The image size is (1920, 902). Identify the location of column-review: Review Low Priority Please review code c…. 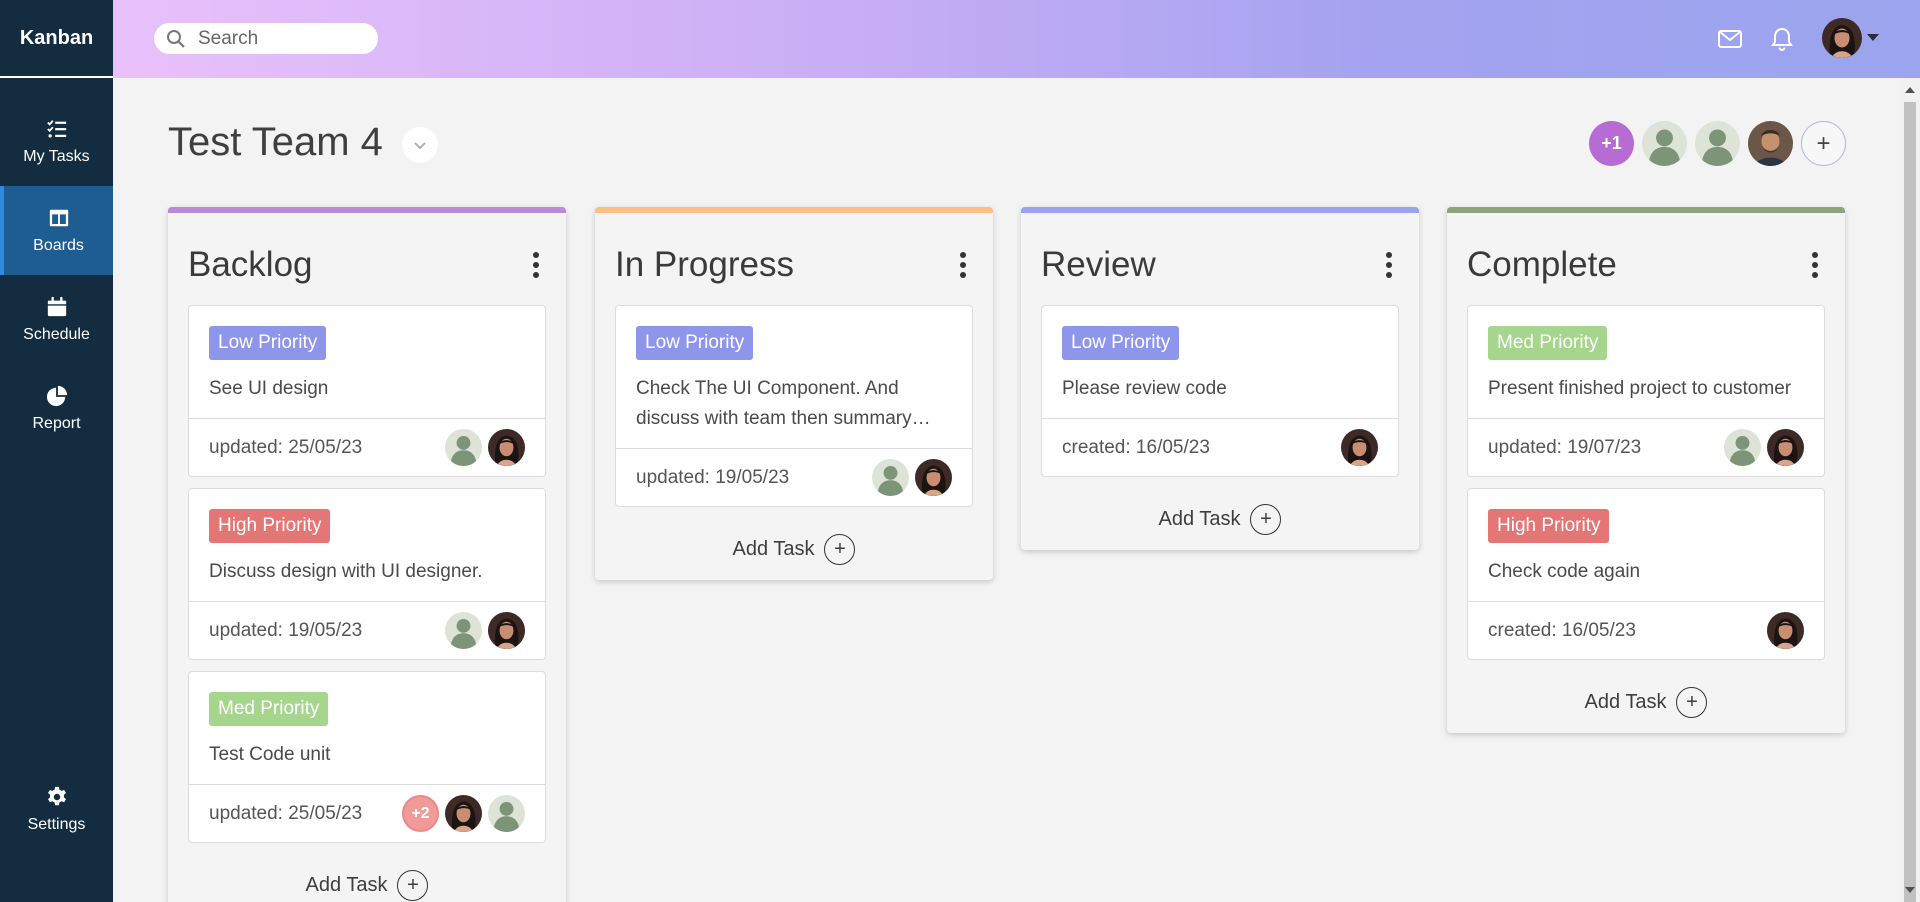
(1220, 378).